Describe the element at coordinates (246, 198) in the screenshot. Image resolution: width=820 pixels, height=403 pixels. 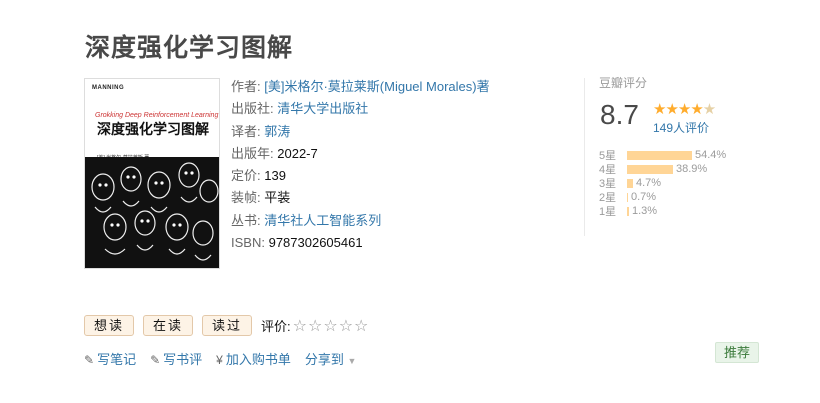
I see `binding-label: 装帧:` at that location.